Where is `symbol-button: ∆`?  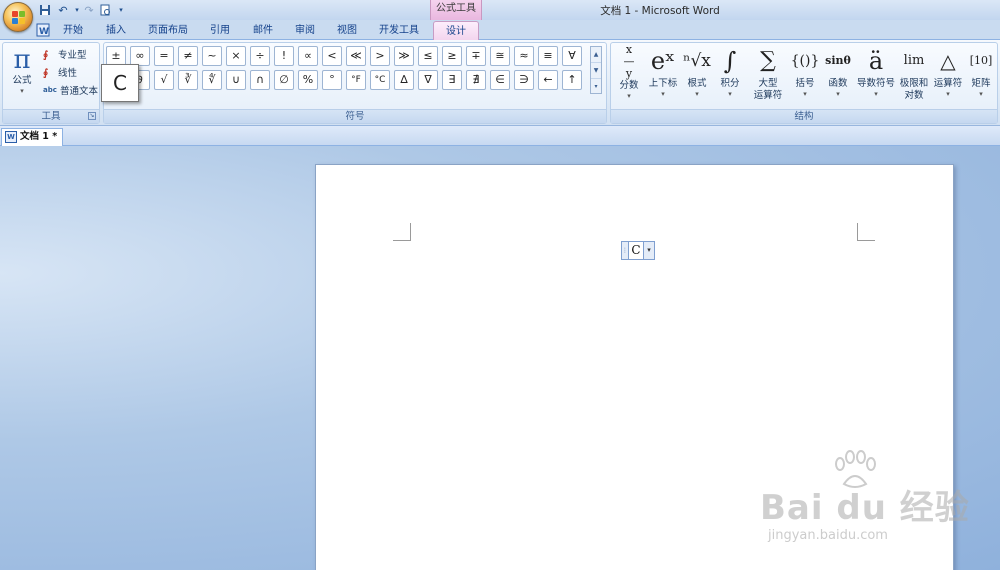
symbol-button: ∆ is located at coordinates (404, 80).